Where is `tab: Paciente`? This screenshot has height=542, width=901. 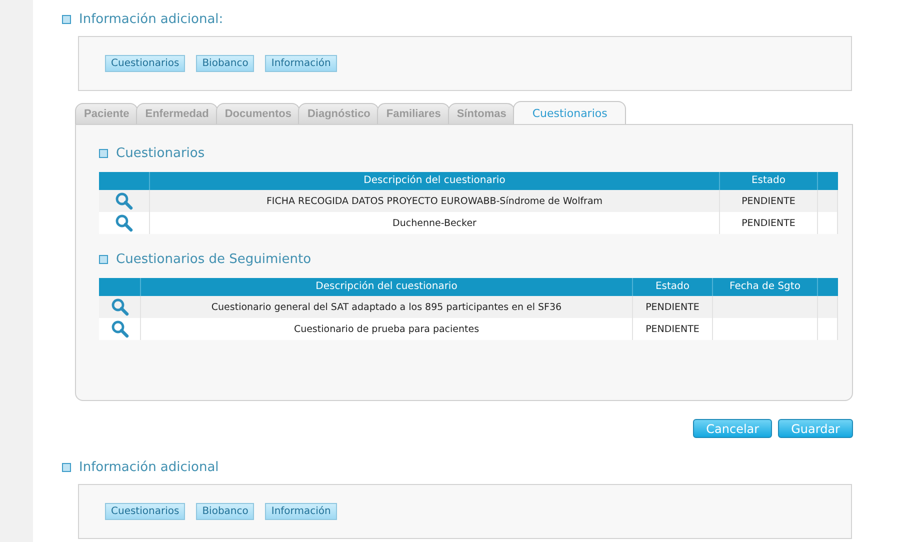
tab: Paciente is located at coordinates (106, 113).